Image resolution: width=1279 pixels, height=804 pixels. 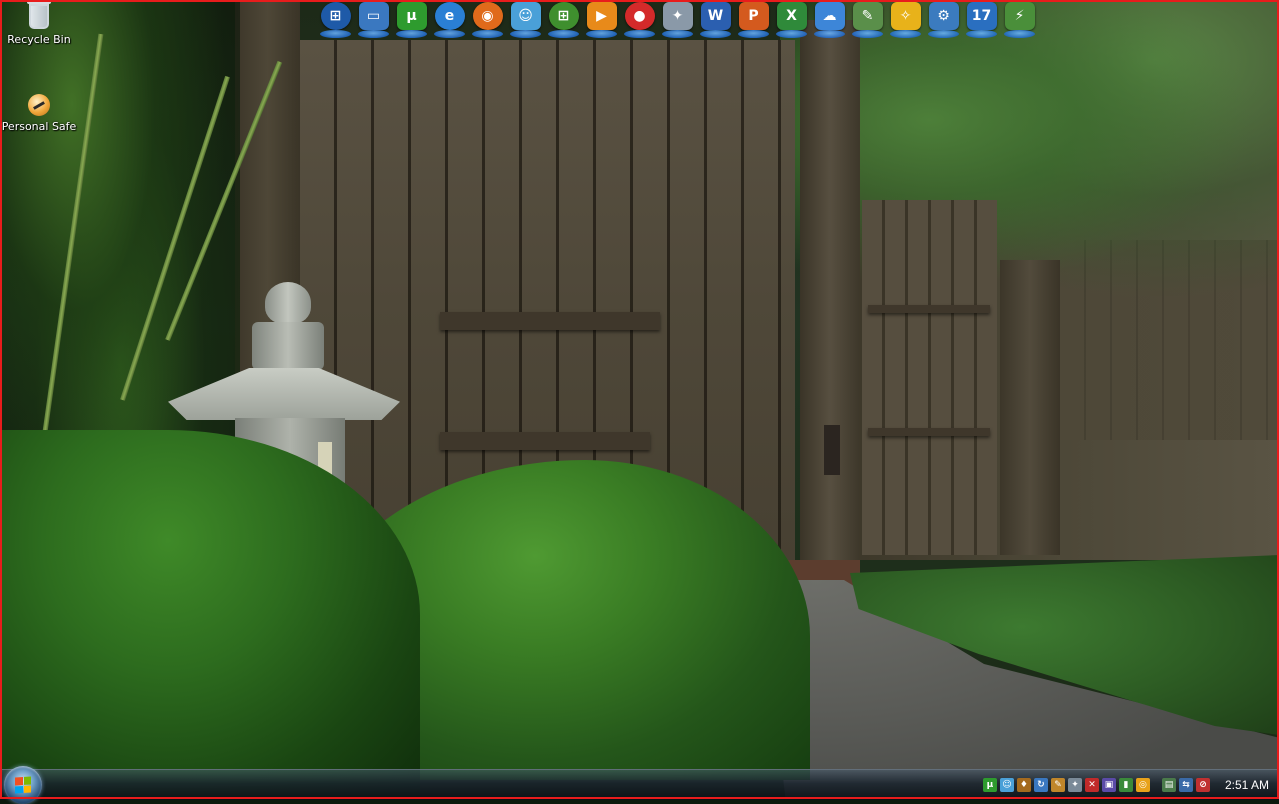 I want to click on system-tray: µ ☺ ♦ ↻ ✎ ✦ ✕ ▣ ▮ ◎ ▤ ⇆ ⊘ 2:51 AM, so click(x=1128, y=785).